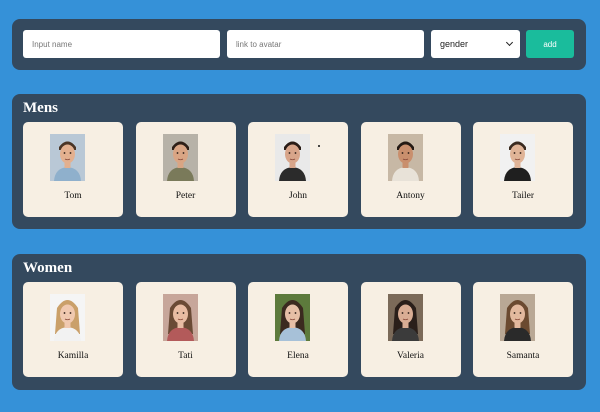 This screenshot has width=600, height=412. What do you see at coordinates (454, 44) in the screenshot?
I see `gender-select-value: gender` at bounding box center [454, 44].